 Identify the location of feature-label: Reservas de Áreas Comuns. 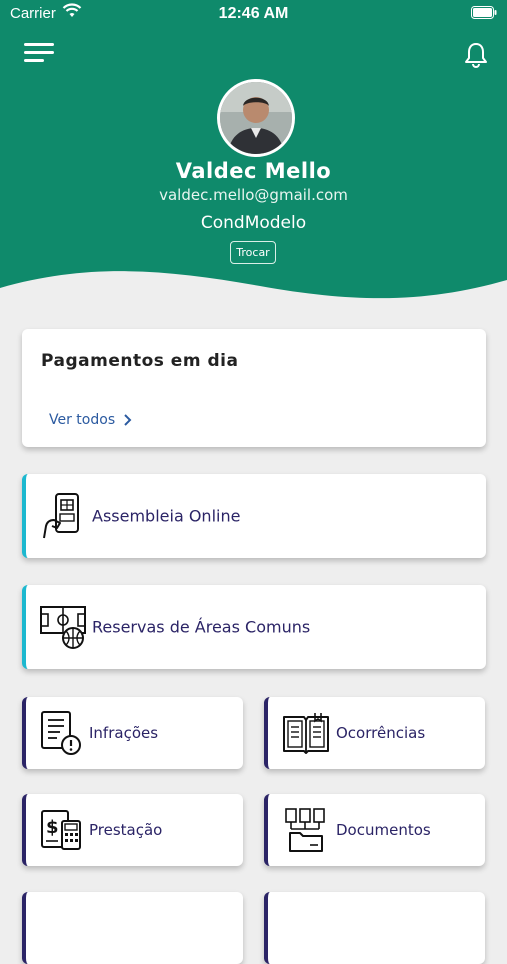
(201, 627).